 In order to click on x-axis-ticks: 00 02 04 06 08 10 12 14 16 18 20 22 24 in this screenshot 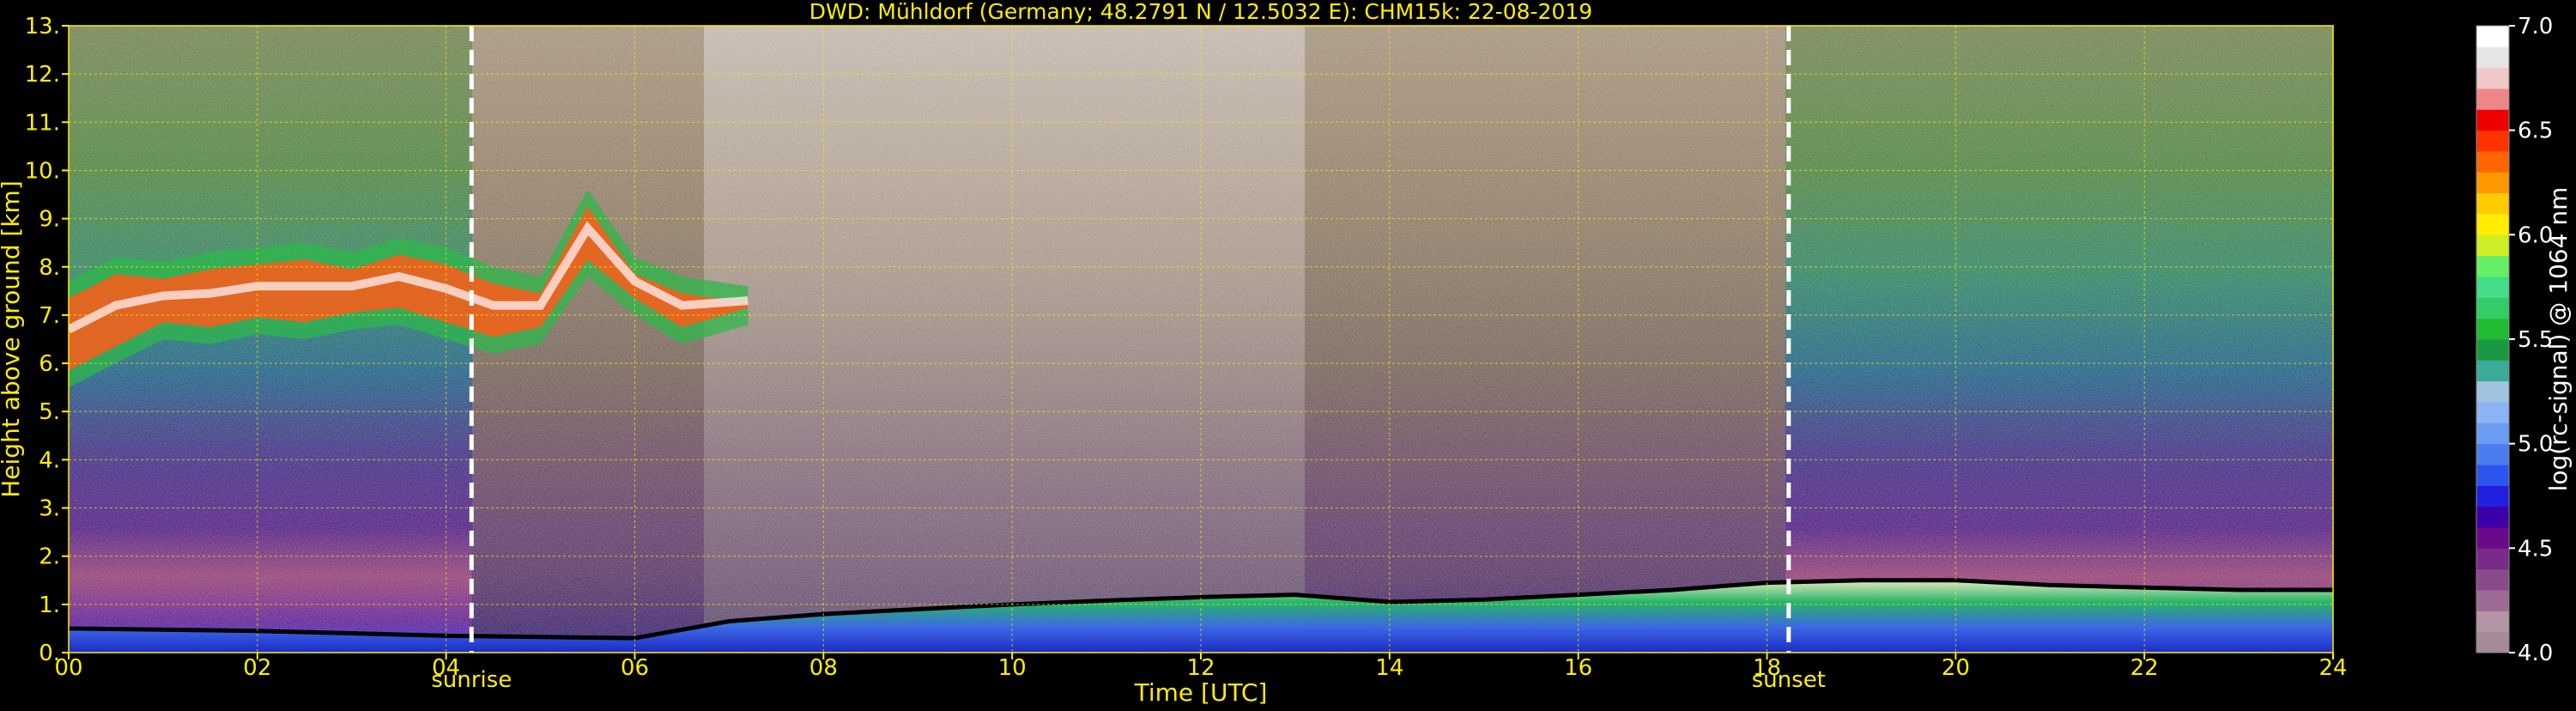, I will do `click(1201, 667)`.